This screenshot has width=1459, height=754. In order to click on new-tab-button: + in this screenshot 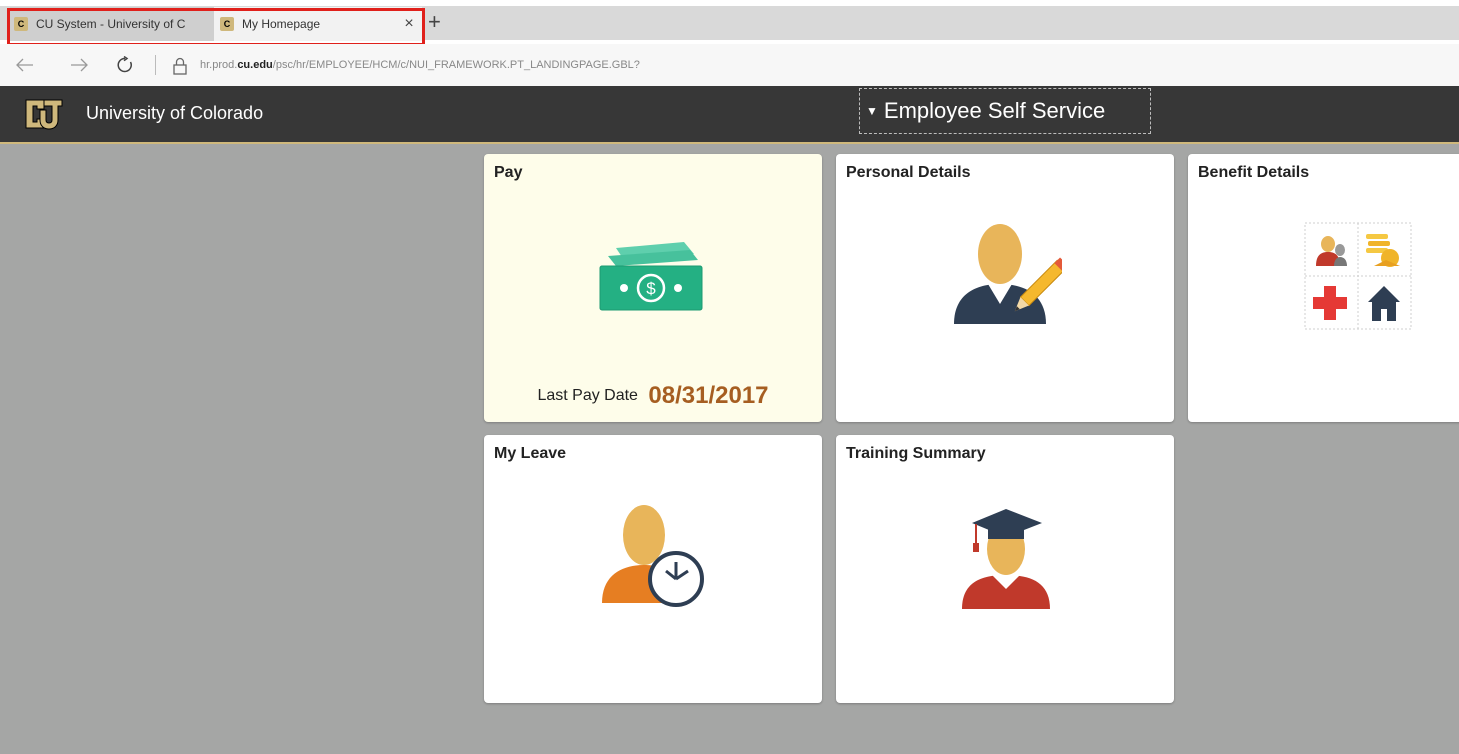, I will do `click(434, 22)`.